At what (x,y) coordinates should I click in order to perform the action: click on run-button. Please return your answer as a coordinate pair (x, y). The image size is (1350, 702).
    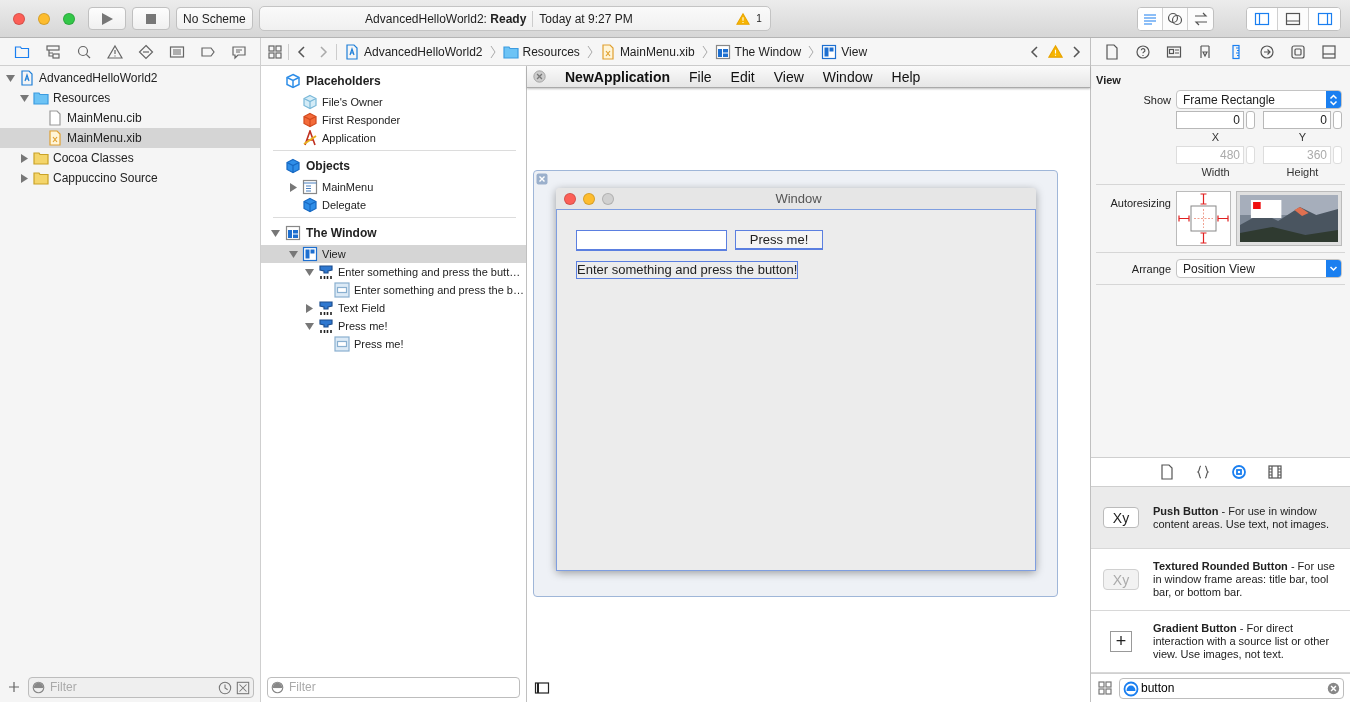
    Looking at the image, I should click on (107, 18).